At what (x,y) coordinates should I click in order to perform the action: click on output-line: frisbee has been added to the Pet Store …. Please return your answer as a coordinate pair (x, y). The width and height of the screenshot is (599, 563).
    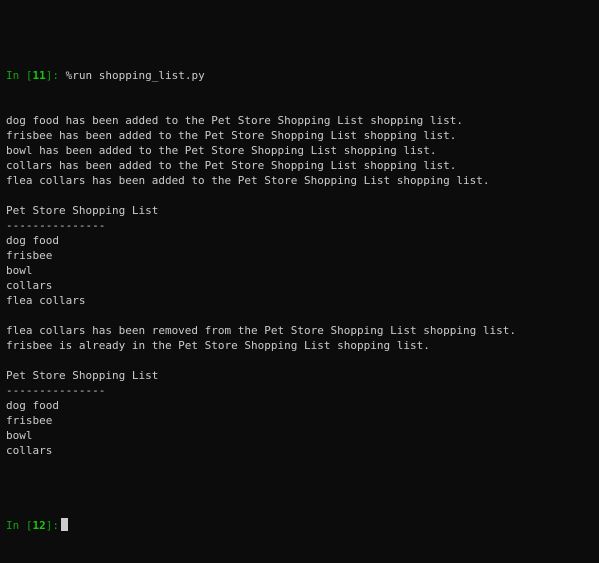
    Looking at the image, I should click on (231, 135).